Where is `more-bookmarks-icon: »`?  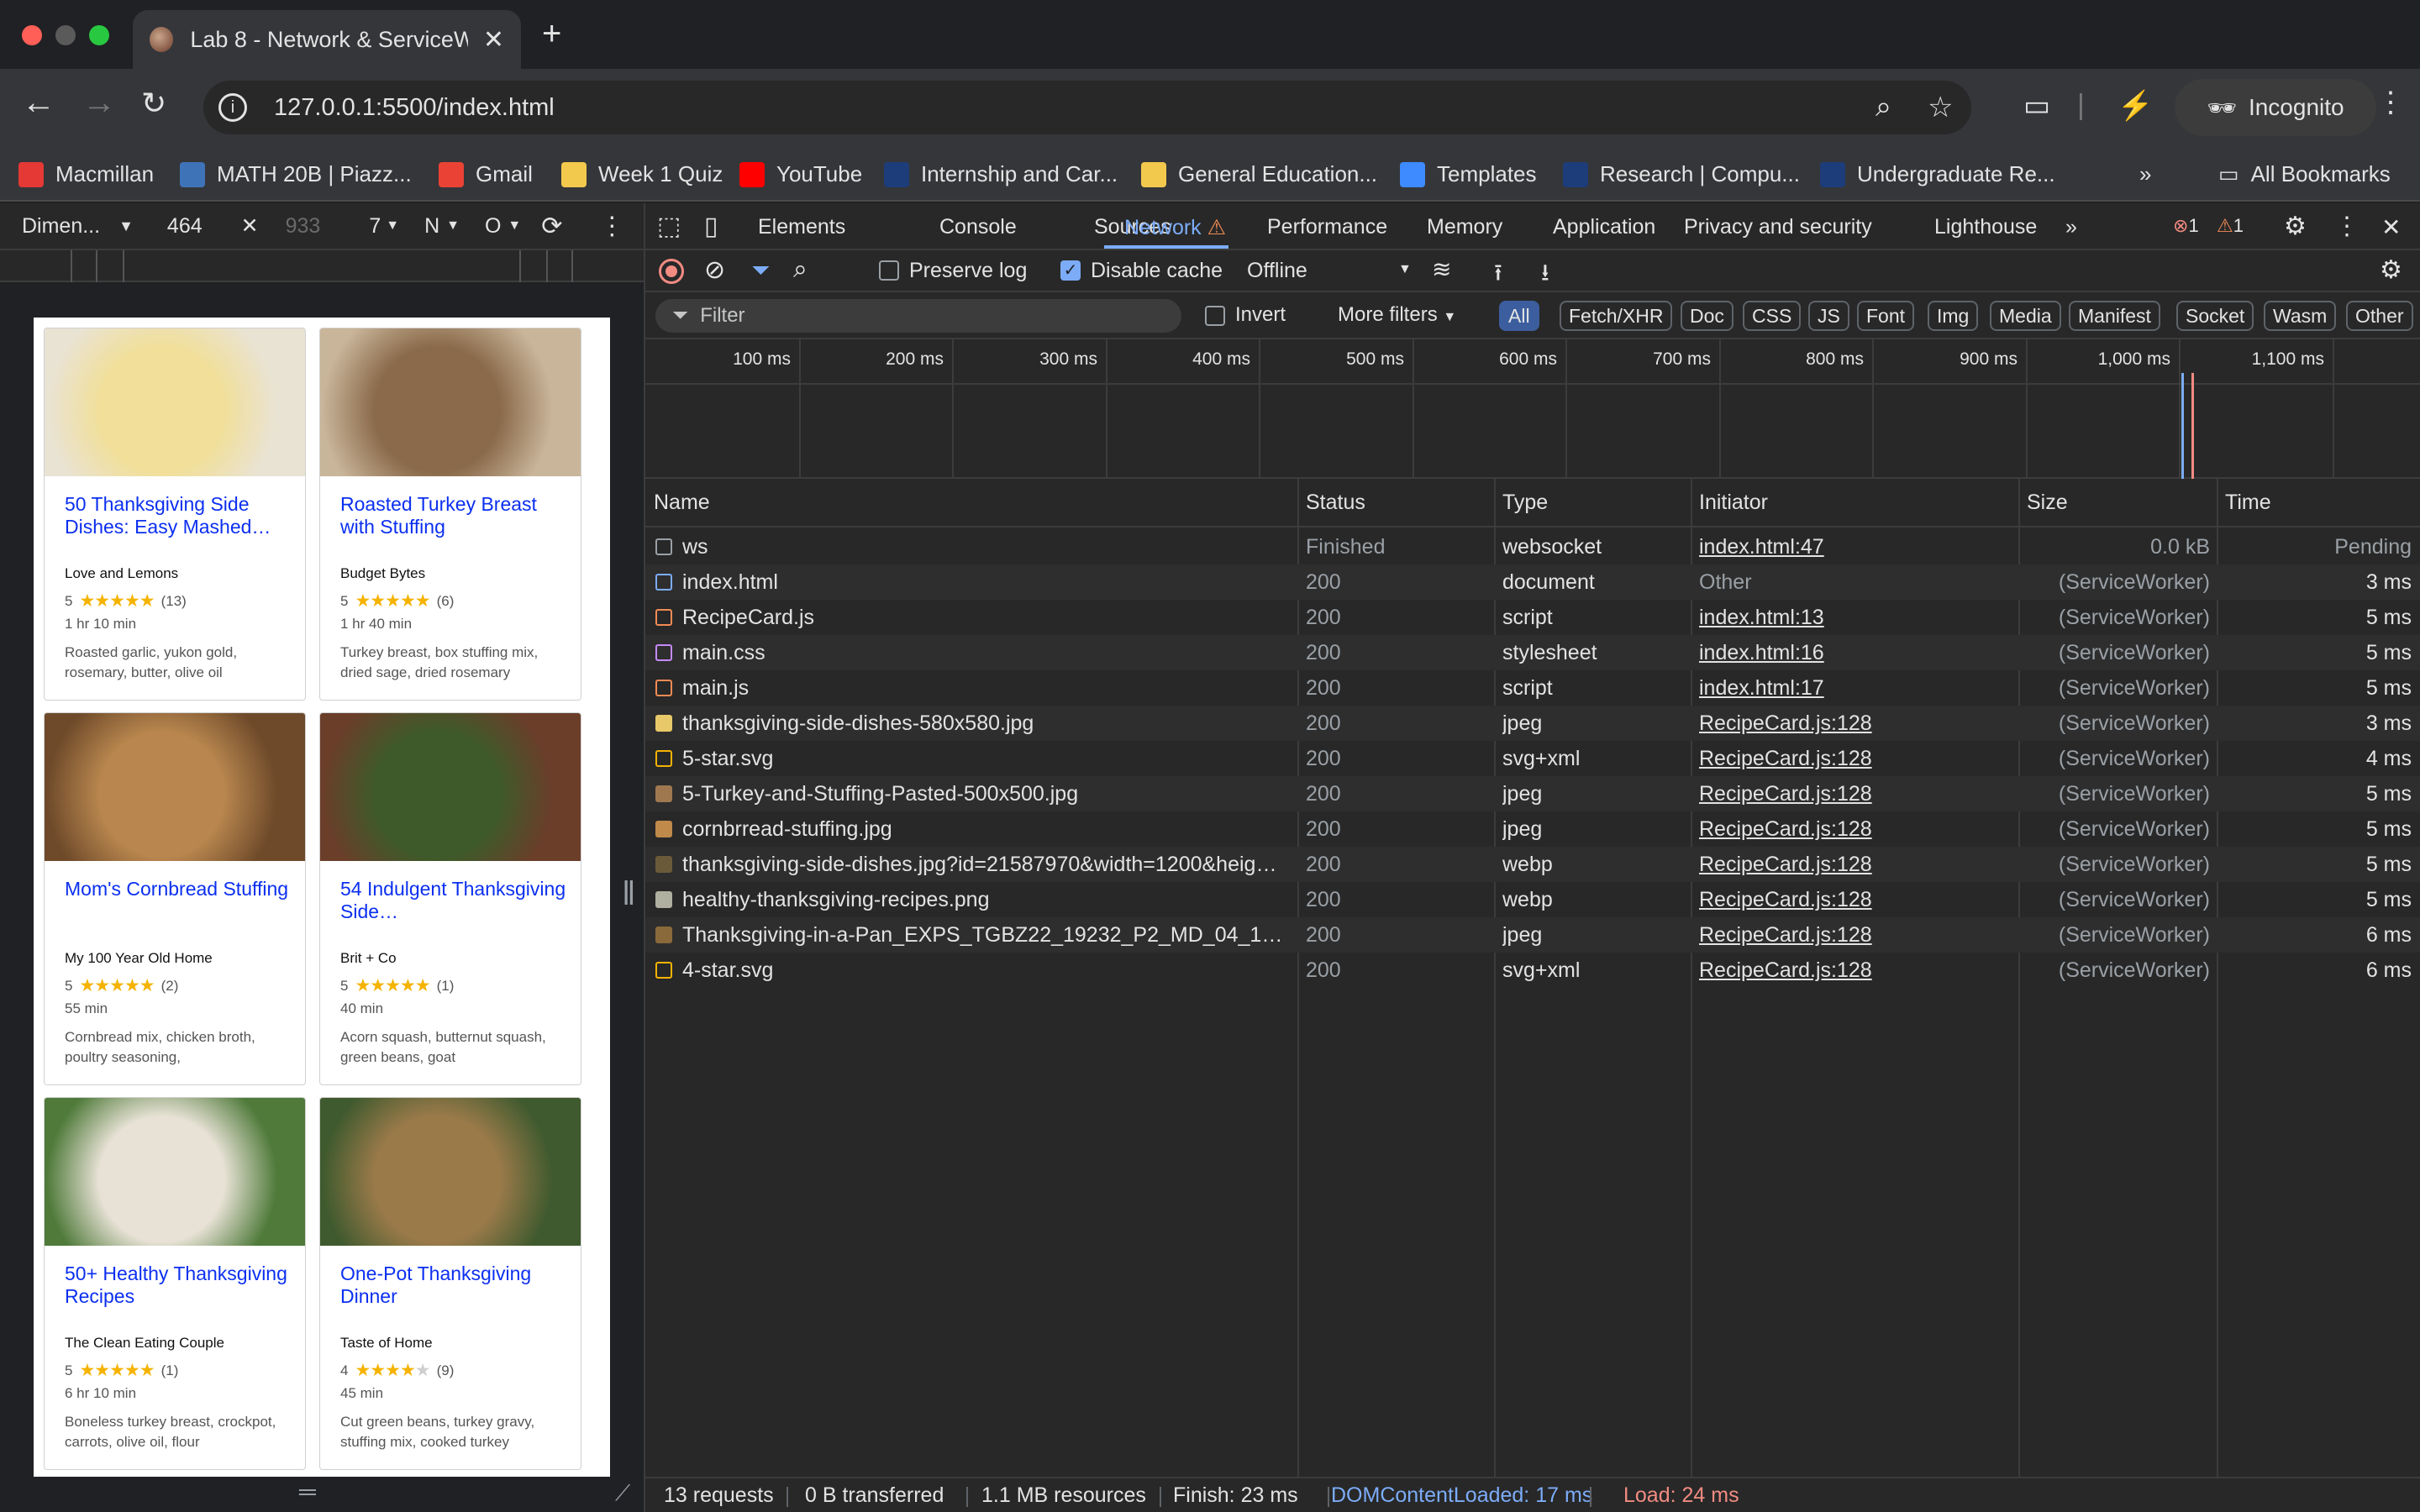 more-bookmarks-icon: » is located at coordinates (2145, 174).